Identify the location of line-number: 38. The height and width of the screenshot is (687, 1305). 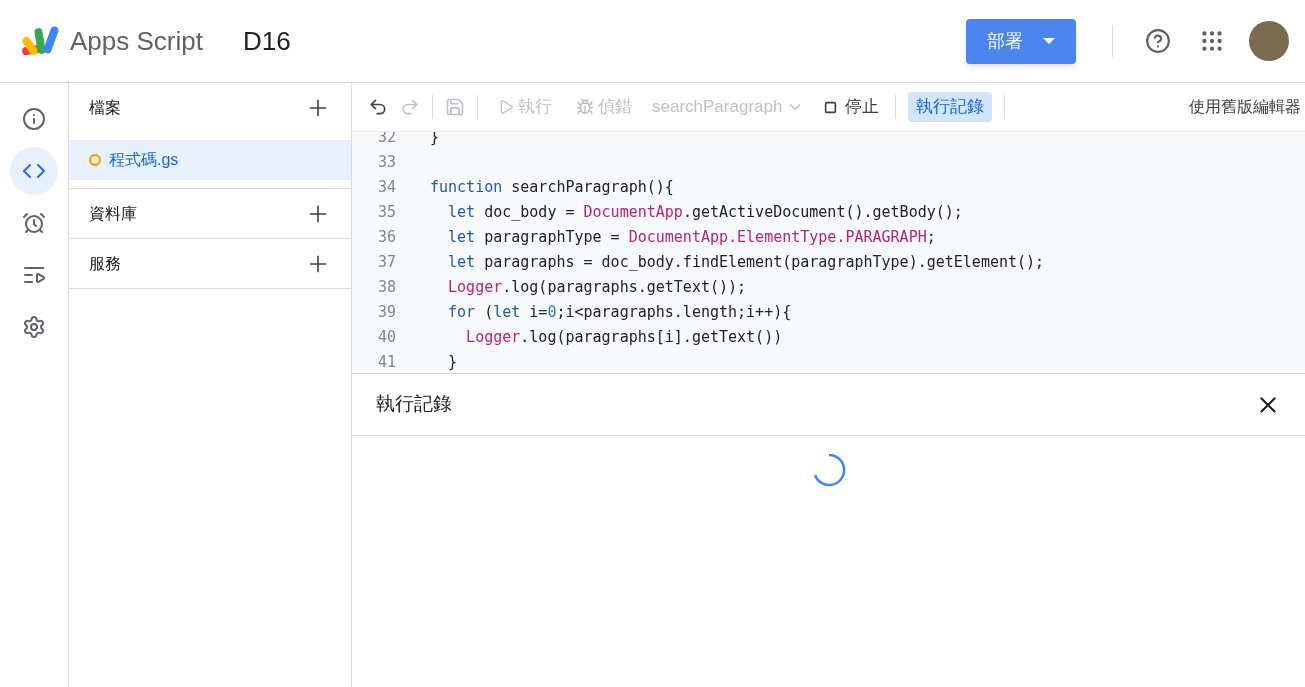
(386, 288).